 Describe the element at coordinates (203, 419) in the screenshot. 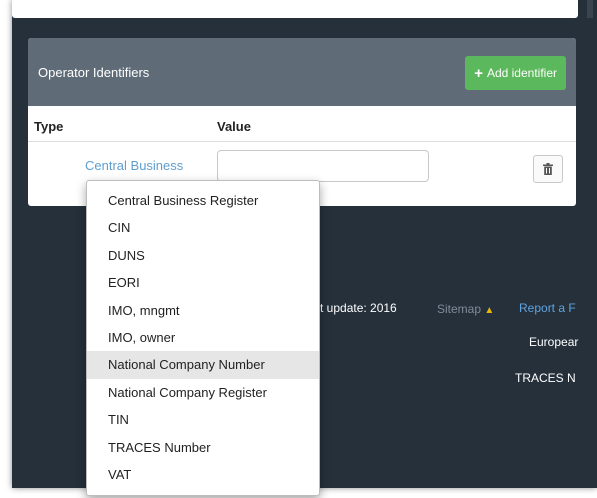

I see `dropdown-option: TIN` at that location.